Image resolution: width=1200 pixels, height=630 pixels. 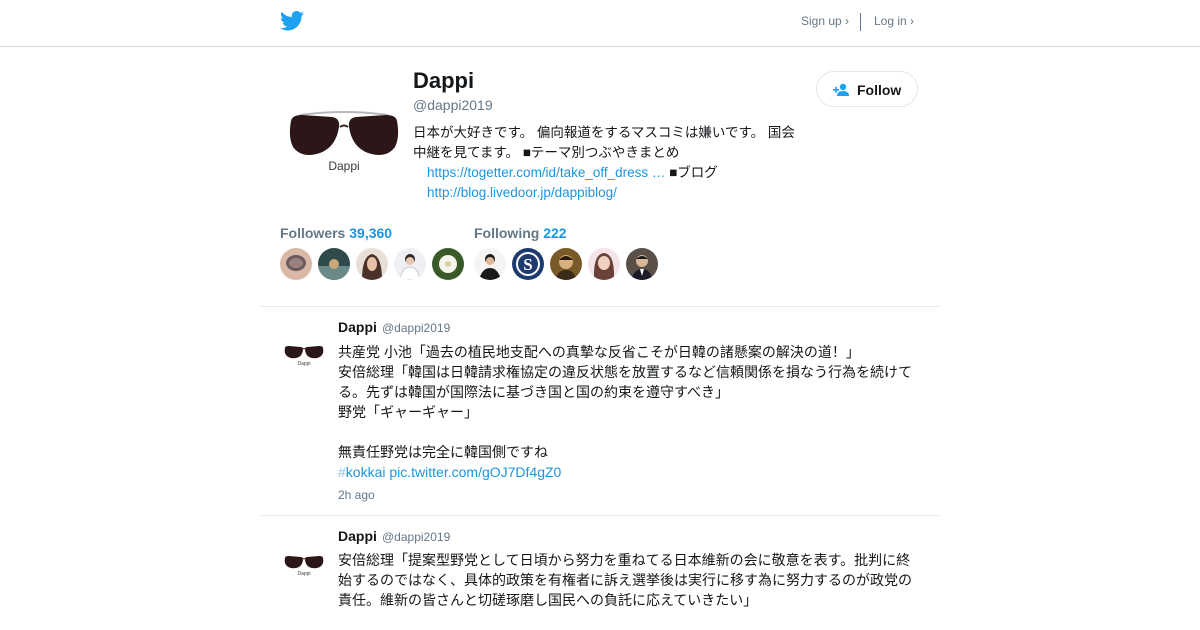 What do you see at coordinates (453, 105) in the screenshot?
I see `profile-handle: @dappi2019` at bounding box center [453, 105].